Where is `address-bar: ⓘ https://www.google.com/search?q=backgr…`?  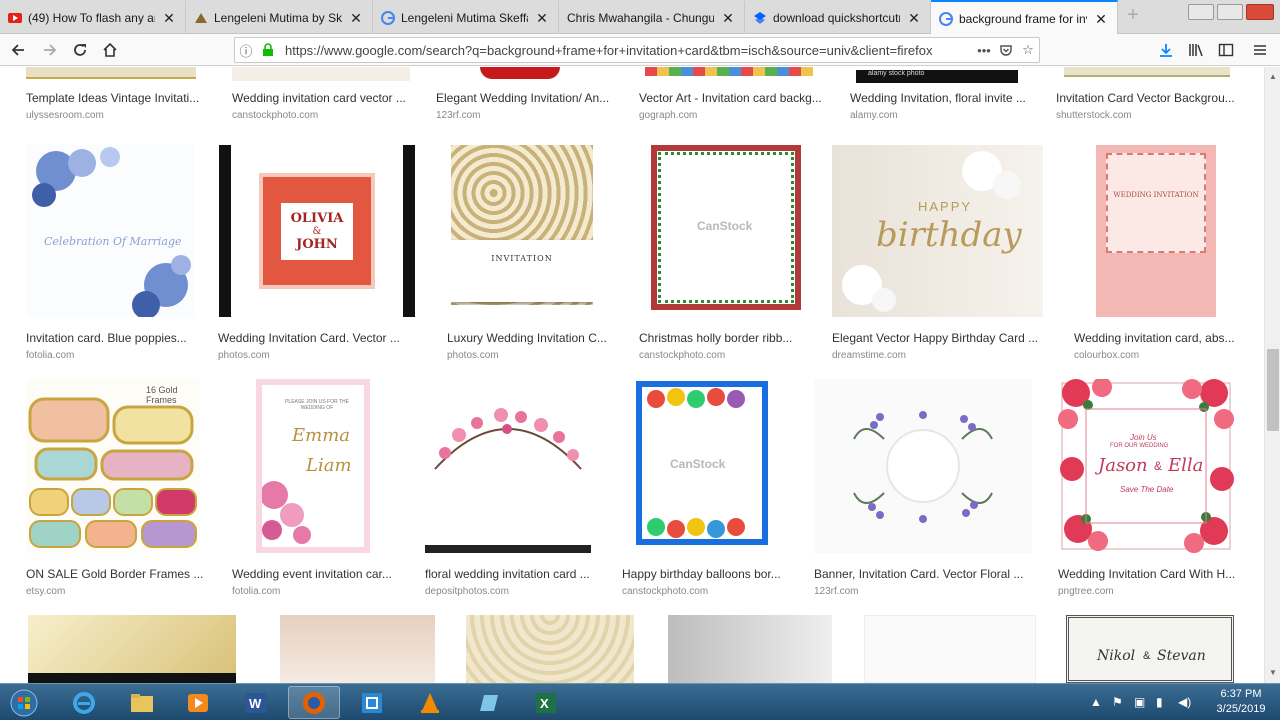 address-bar: ⓘ https://www.google.com/search?q=backgr… is located at coordinates (637, 50).